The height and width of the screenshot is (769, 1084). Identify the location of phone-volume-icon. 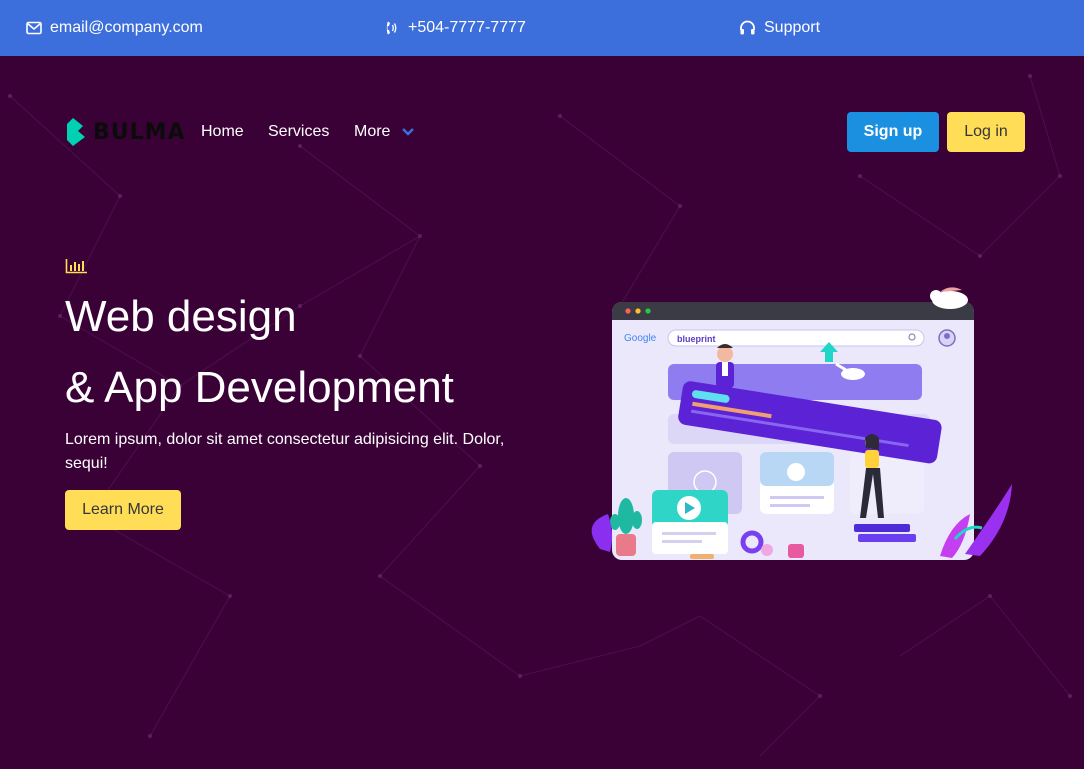
(391, 28).